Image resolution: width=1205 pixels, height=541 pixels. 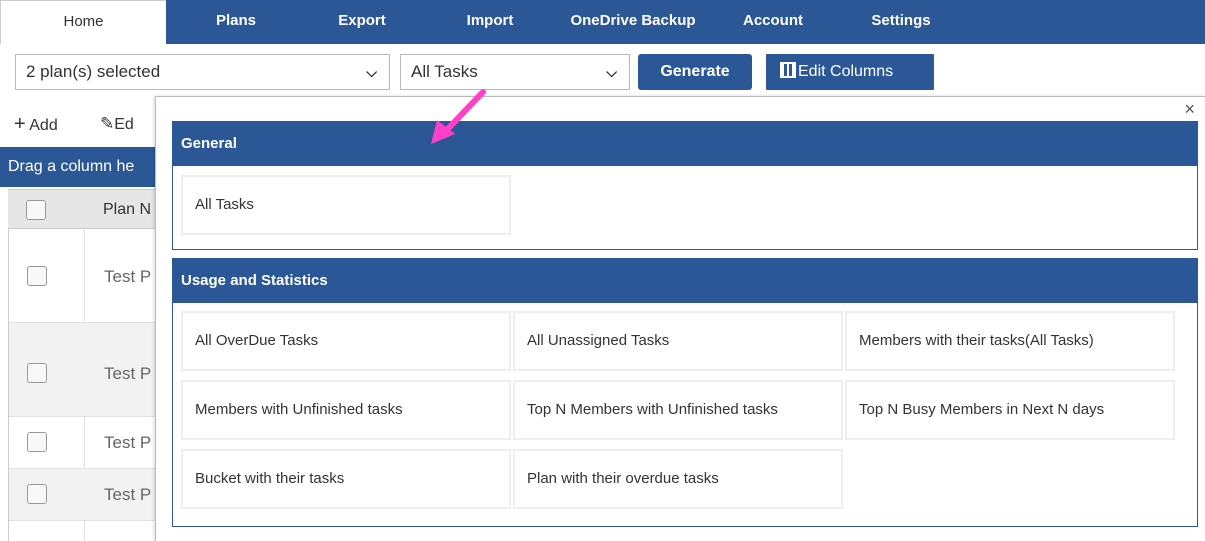 What do you see at coordinates (127, 210) in the screenshot?
I see `column-header-plan-name: Plan N` at bounding box center [127, 210].